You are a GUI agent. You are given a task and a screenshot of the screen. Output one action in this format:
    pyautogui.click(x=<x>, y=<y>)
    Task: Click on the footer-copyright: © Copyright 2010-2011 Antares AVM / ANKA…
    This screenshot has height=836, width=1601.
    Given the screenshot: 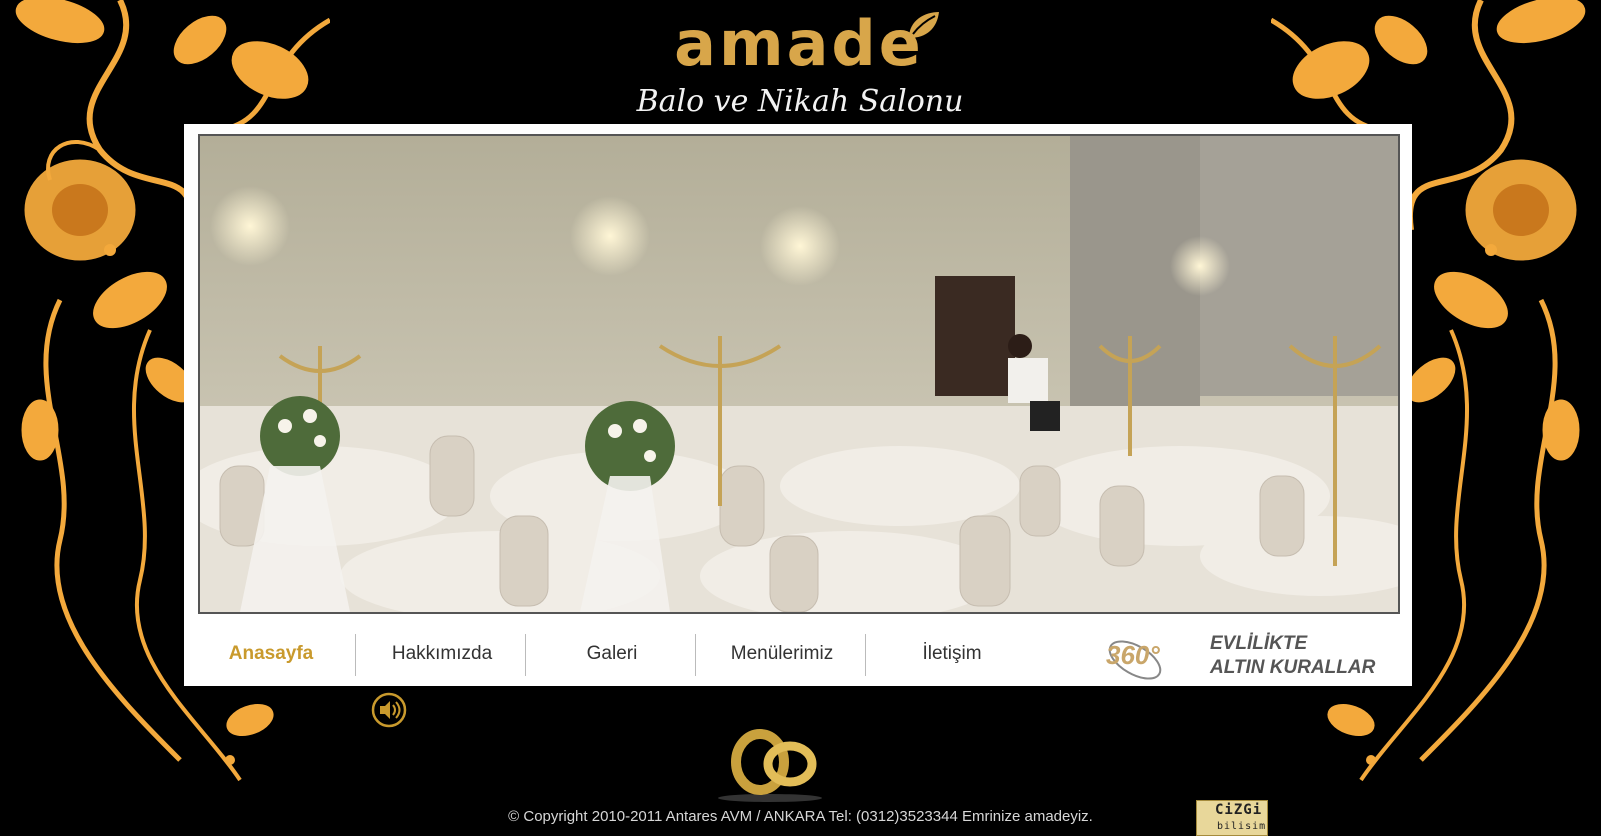 What is the action you would take?
    pyautogui.click(x=800, y=816)
    